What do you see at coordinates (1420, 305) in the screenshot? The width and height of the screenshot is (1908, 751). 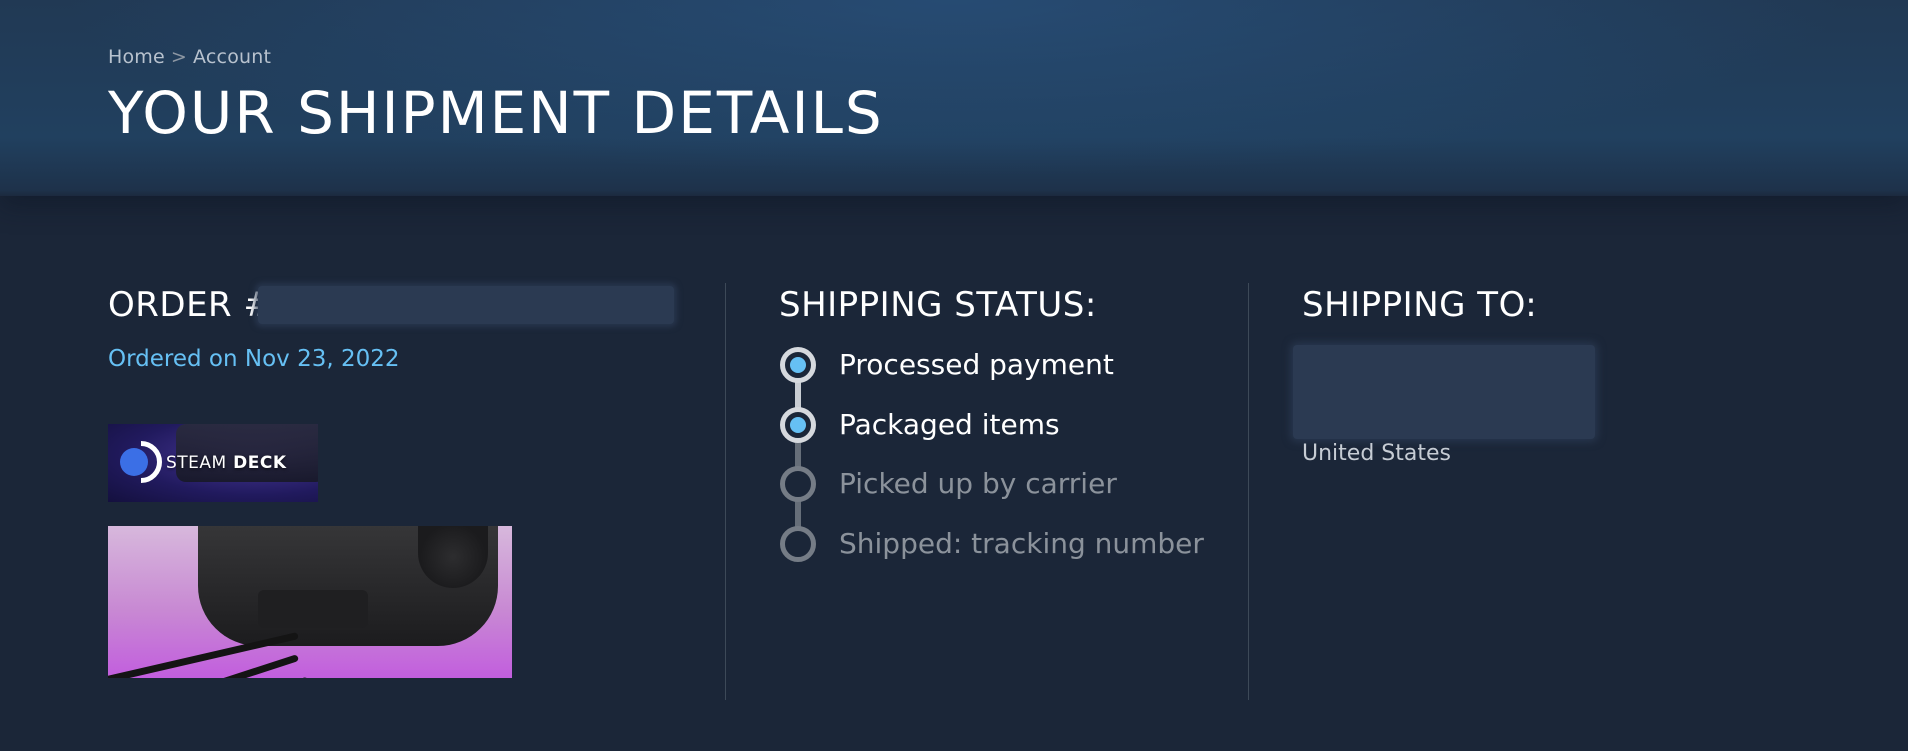 I see `shipping-to-heading: SHIPPING TO:` at bounding box center [1420, 305].